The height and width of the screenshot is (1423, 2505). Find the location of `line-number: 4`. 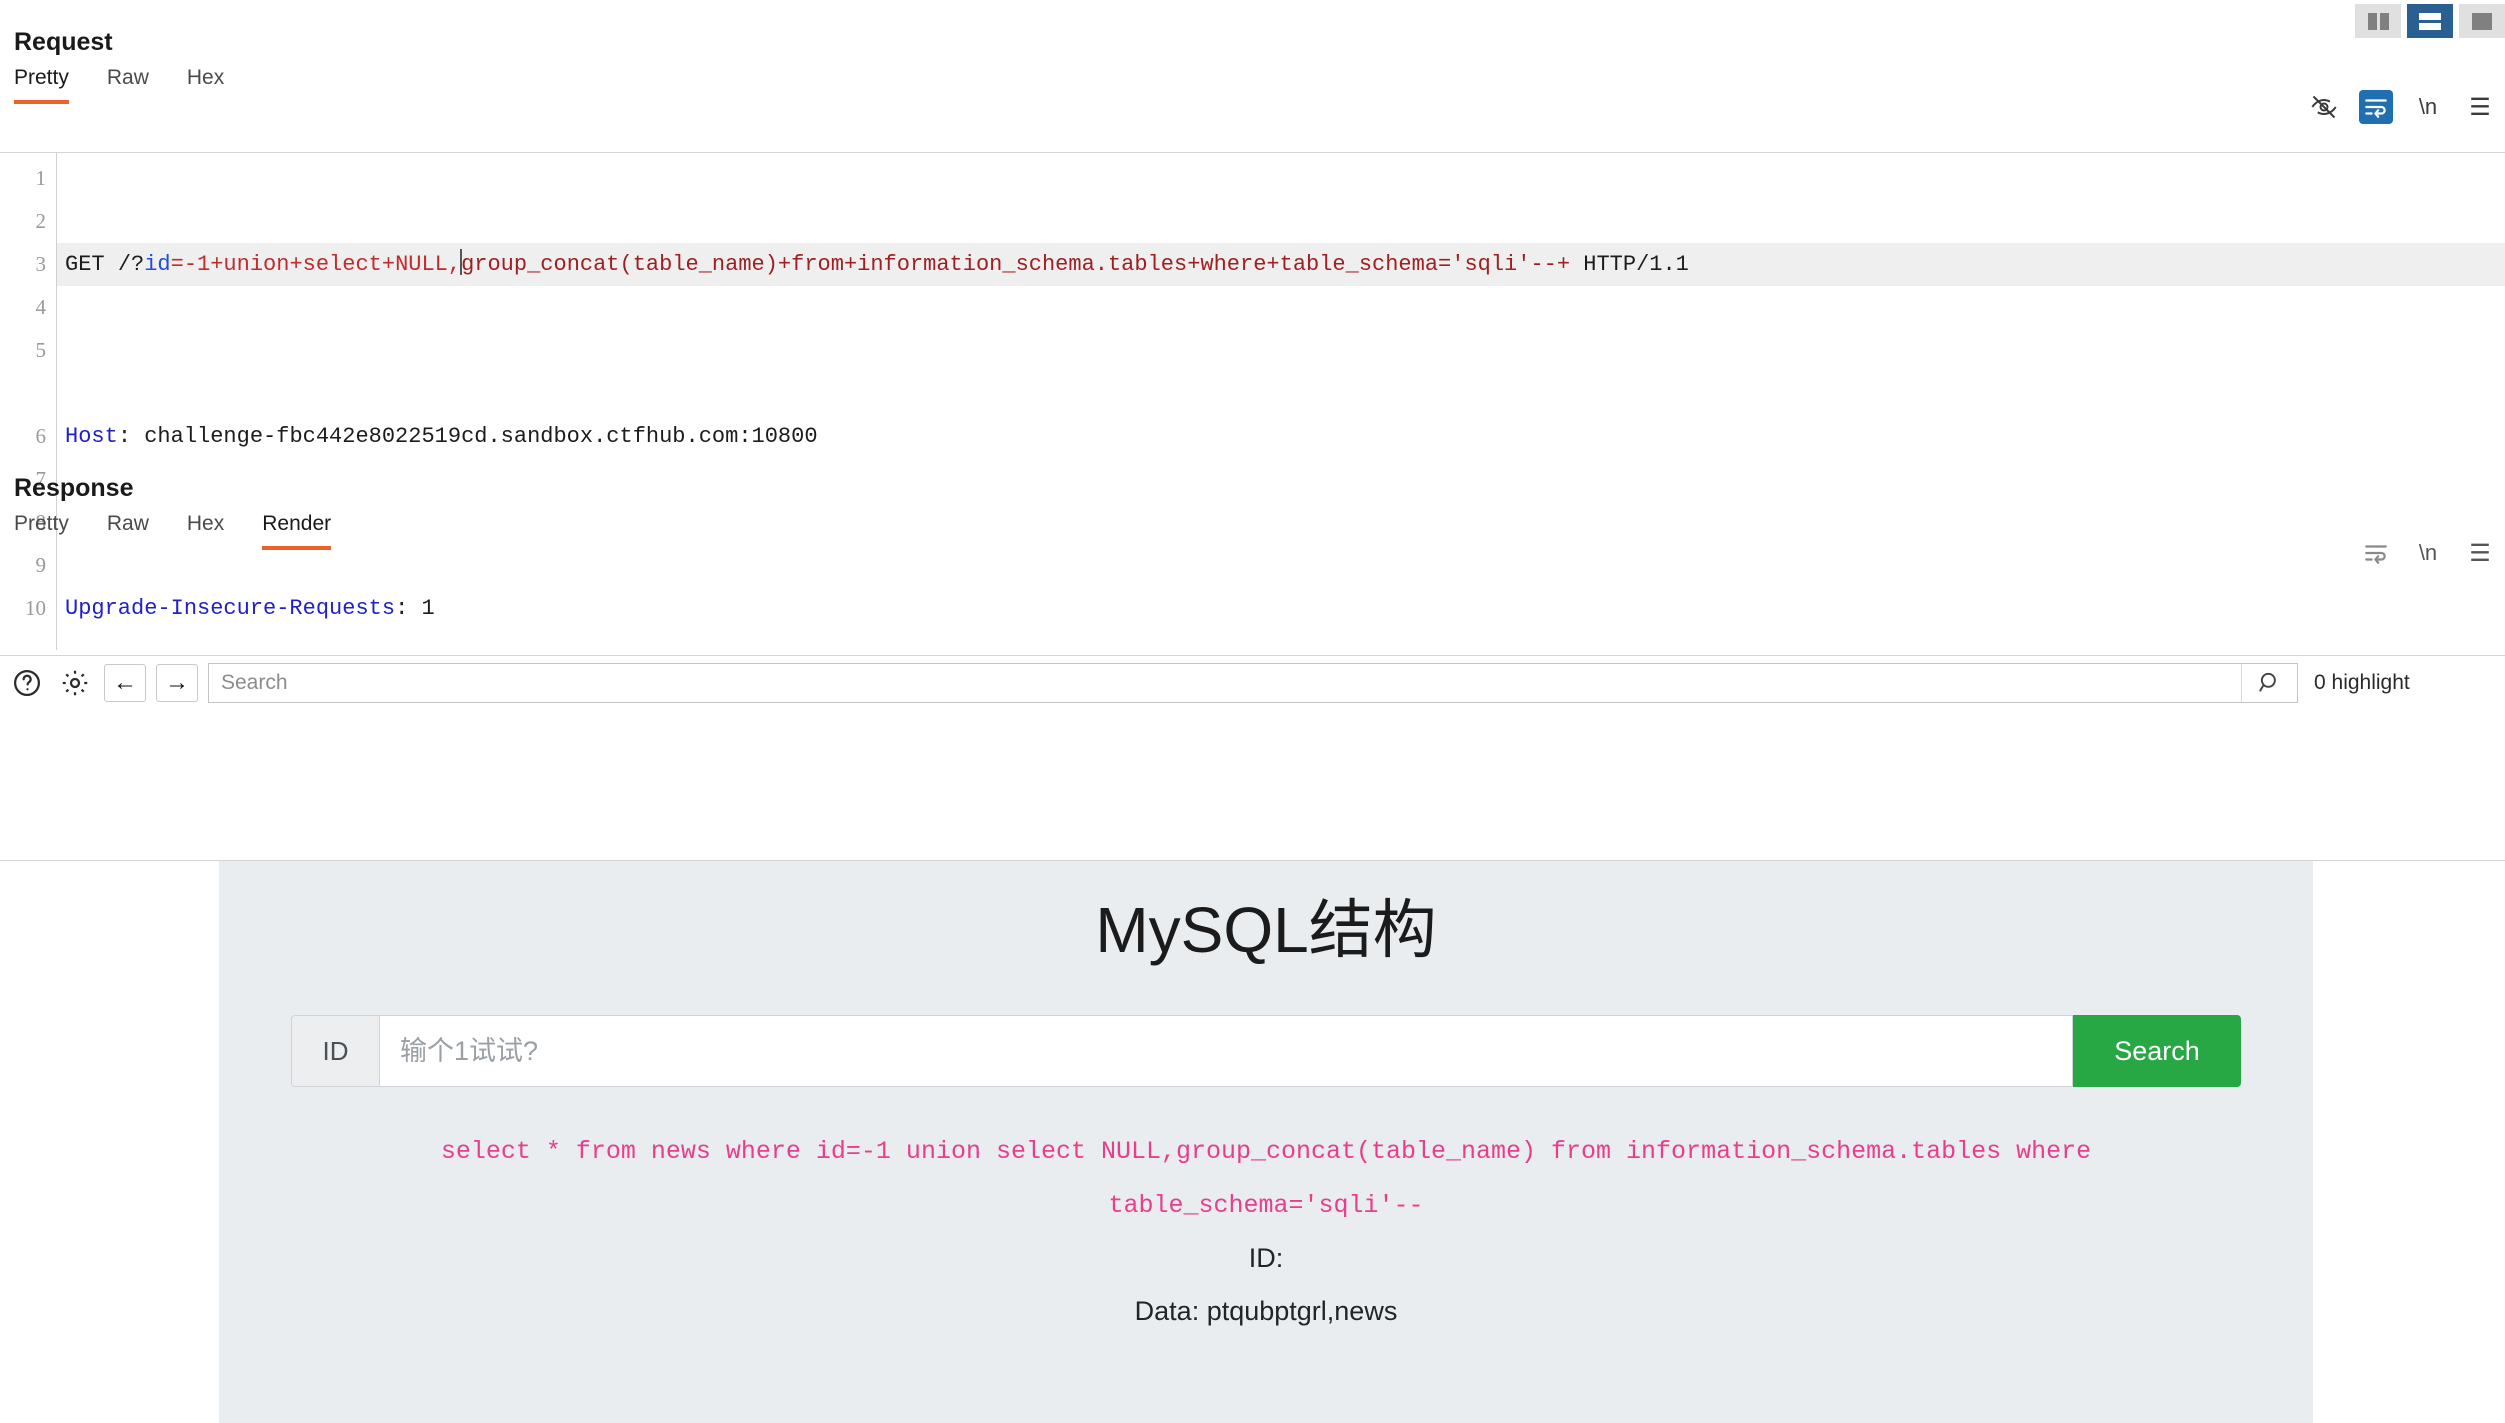

line-number: 4 is located at coordinates (41, 307).